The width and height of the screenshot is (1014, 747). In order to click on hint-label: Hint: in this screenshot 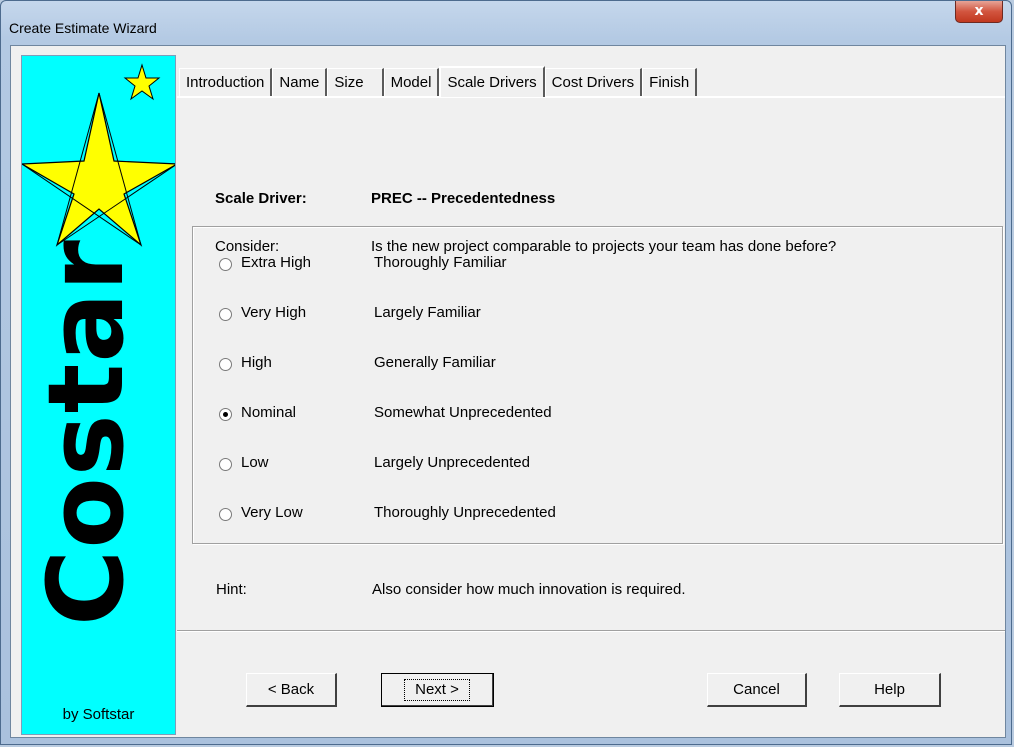, I will do `click(231, 589)`.